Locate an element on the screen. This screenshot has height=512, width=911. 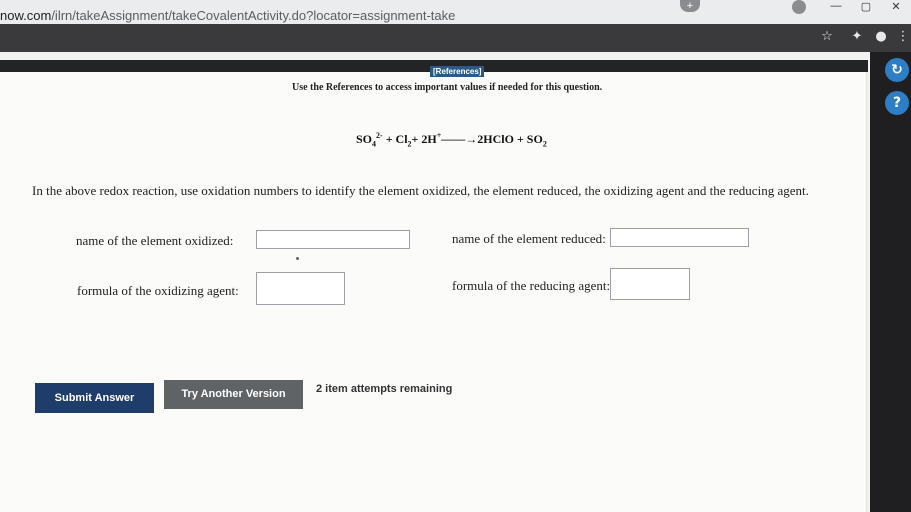
product-so2: SO is located at coordinates (534, 139).